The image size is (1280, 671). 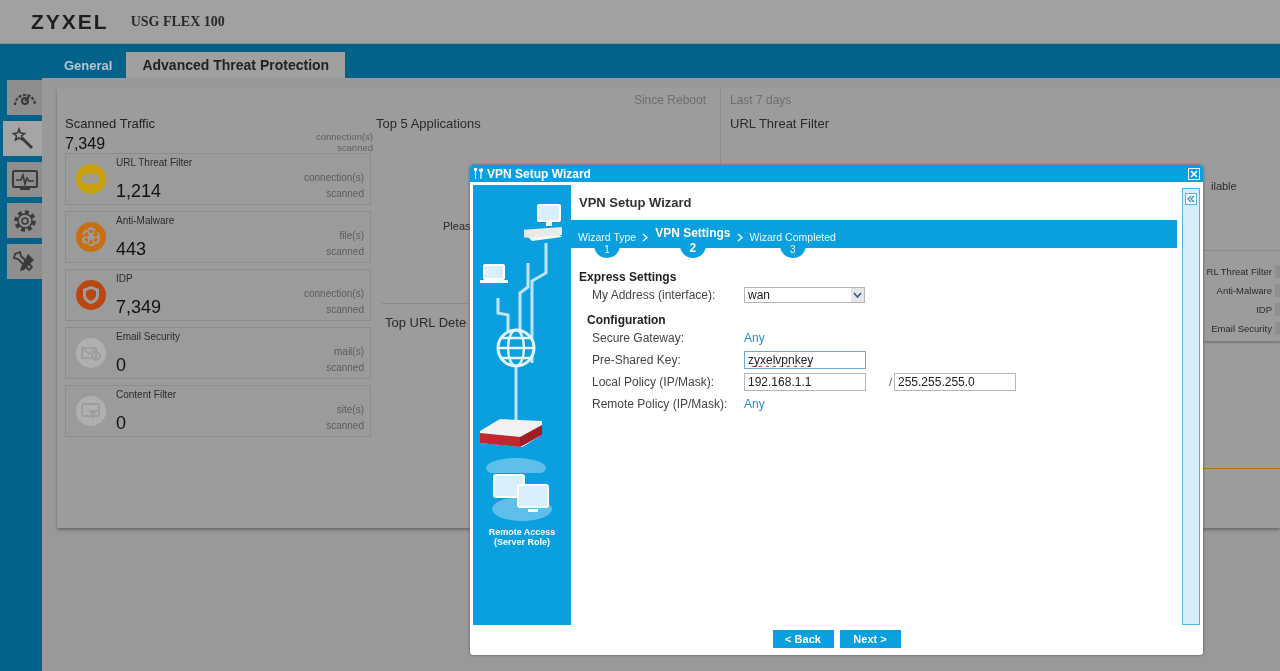 What do you see at coordinates (654, 295) in the screenshot?
I see `field-label: My Address (interface):` at bounding box center [654, 295].